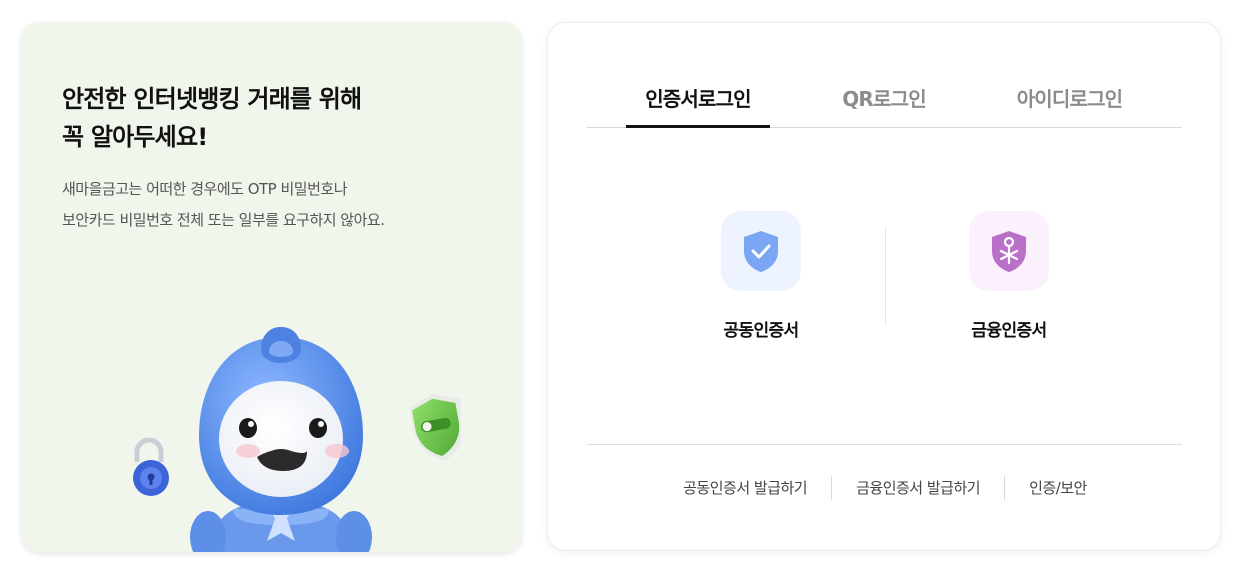 The width and height of the screenshot is (1237, 565). I want to click on financial-certificate-icon-box, so click(1009, 251).